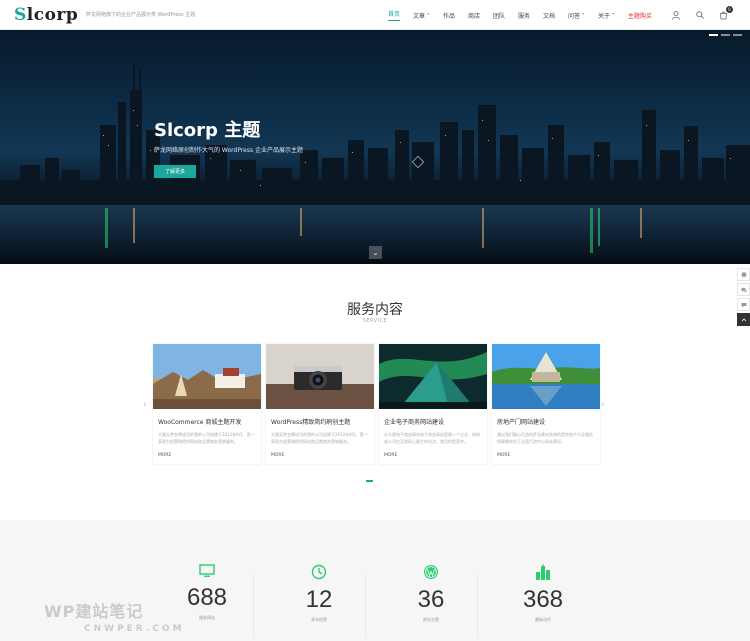 This screenshot has height=641, width=750. Describe the element at coordinates (431, 599) in the screenshot. I see `stat-number: 36` at that location.